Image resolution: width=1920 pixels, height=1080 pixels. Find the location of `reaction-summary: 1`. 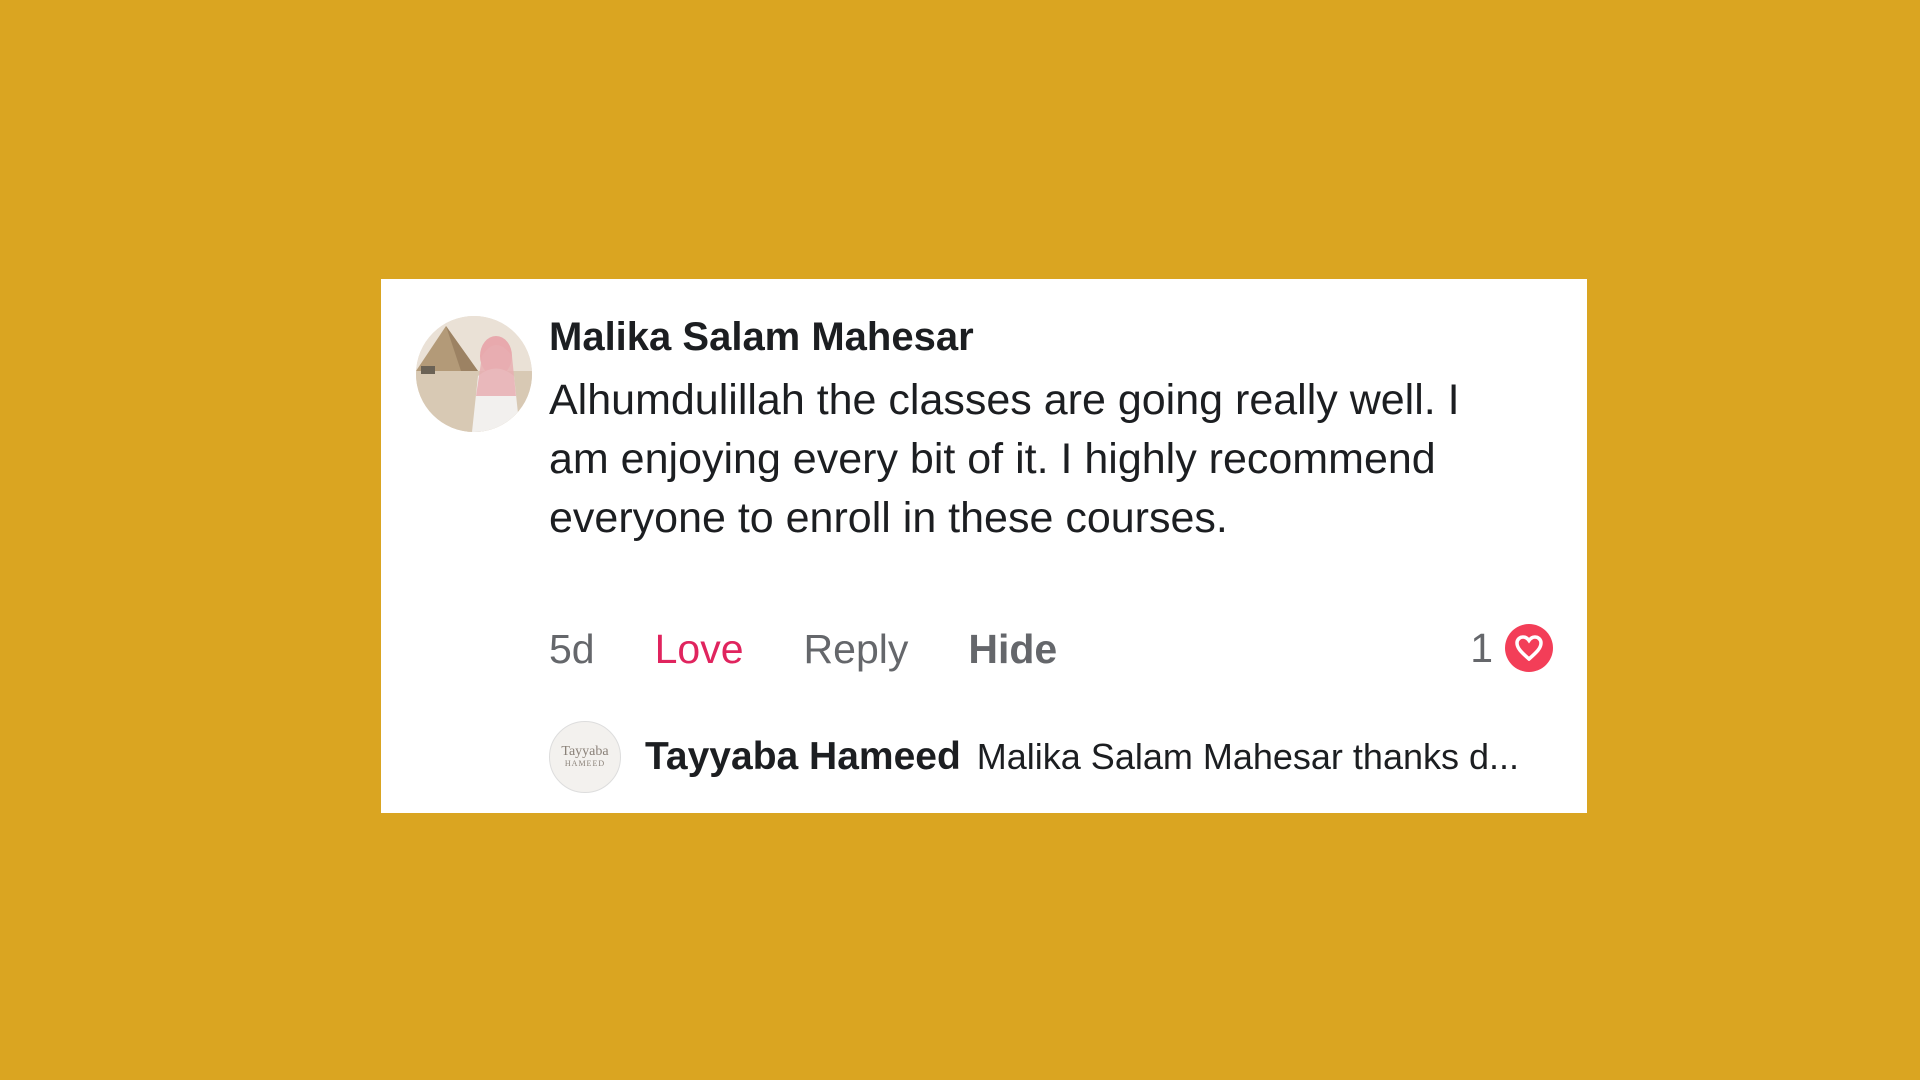

reaction-summary: 1 is located at coordinates (1511, 648).